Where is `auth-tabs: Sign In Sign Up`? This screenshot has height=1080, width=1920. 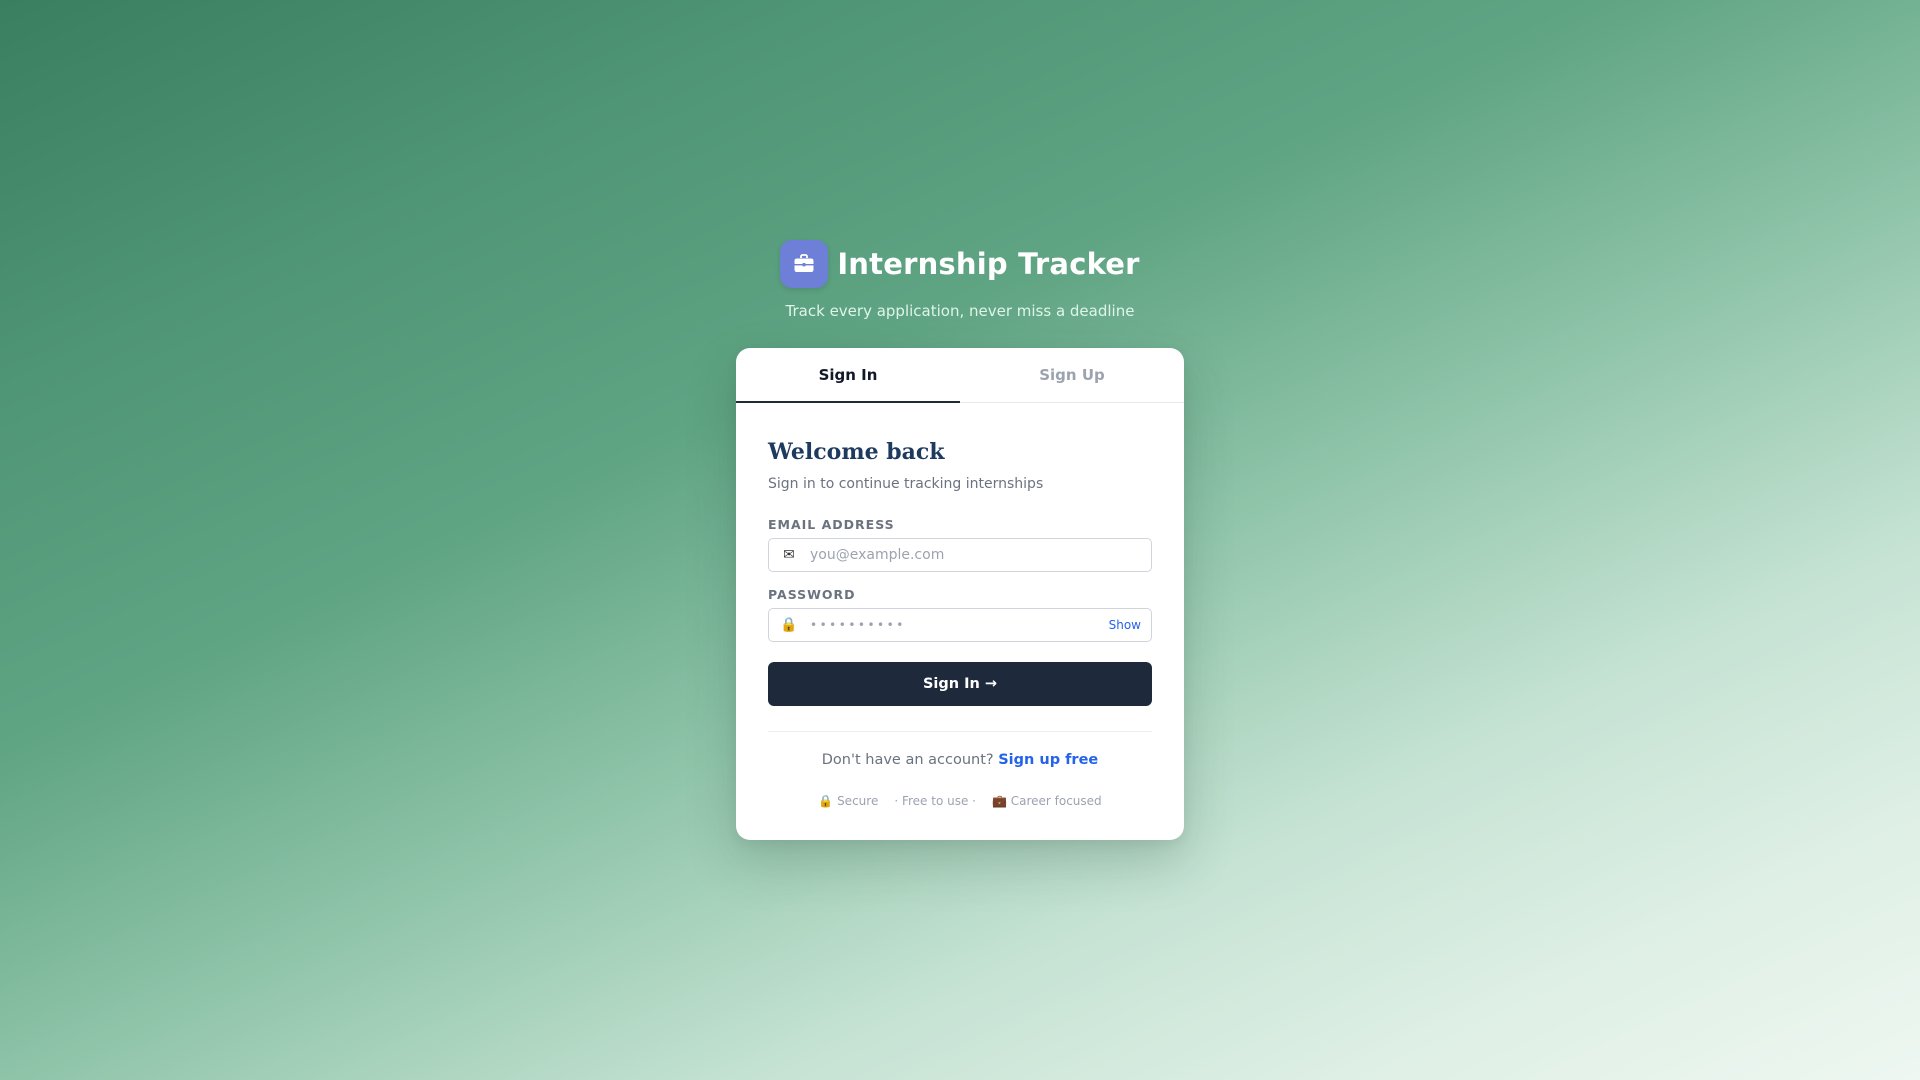 auth-tabs: Sign In Sign Up is located at coordinates (960, 375).